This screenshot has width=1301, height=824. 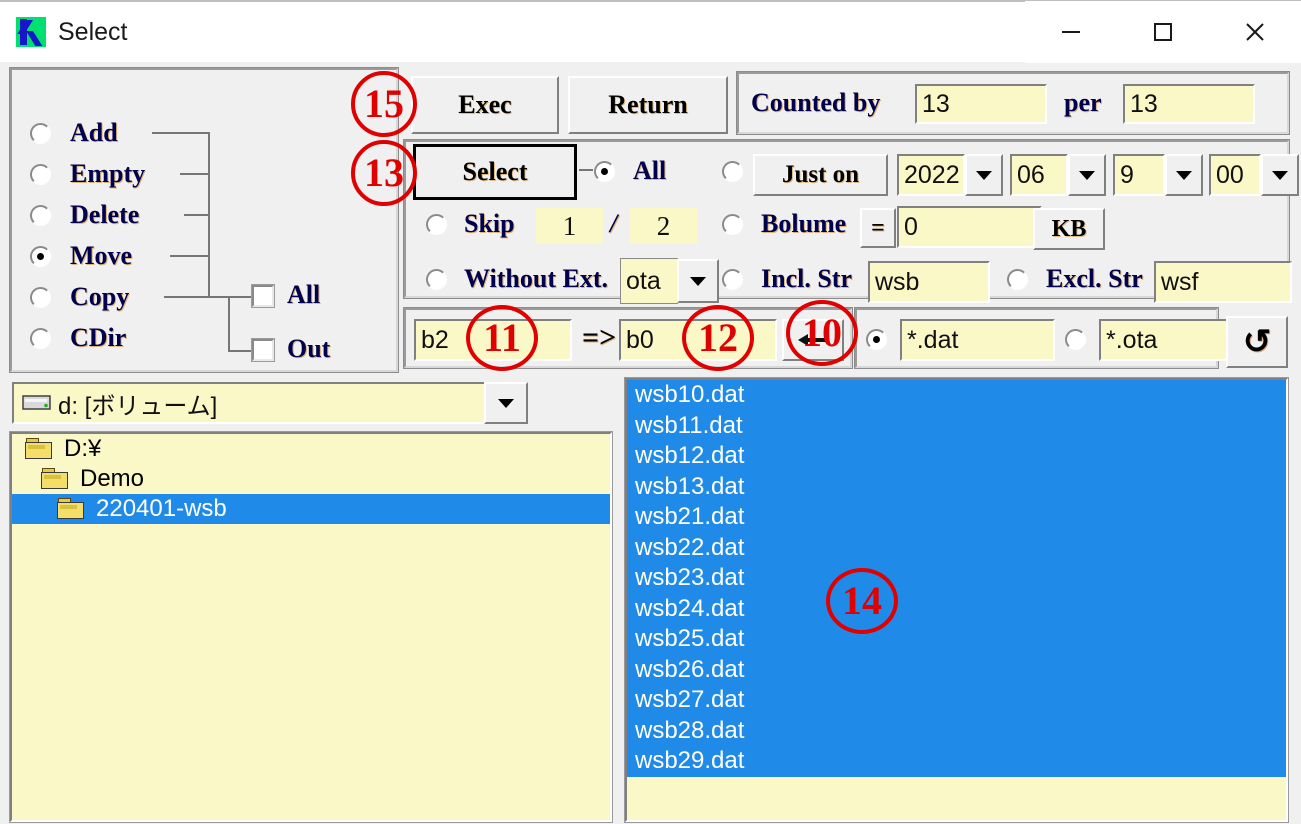 I want to click on day-select-value: 9, so click(x=1139, y=175).